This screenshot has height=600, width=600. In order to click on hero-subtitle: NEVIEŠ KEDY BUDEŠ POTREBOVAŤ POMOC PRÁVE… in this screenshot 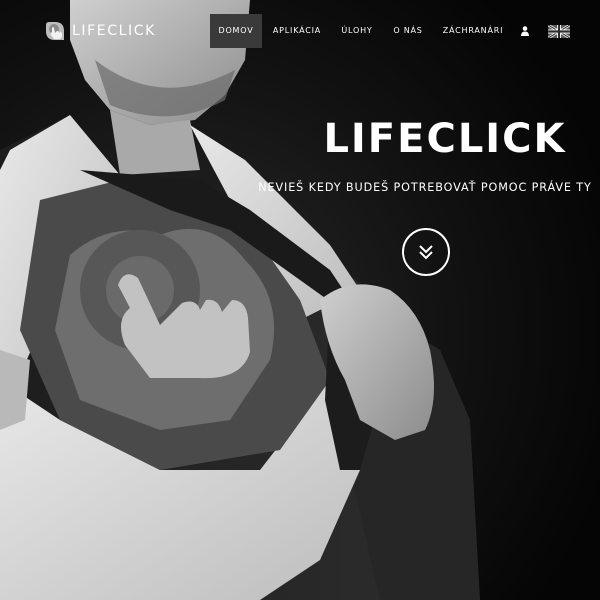, I will do `click(425, 187)`.